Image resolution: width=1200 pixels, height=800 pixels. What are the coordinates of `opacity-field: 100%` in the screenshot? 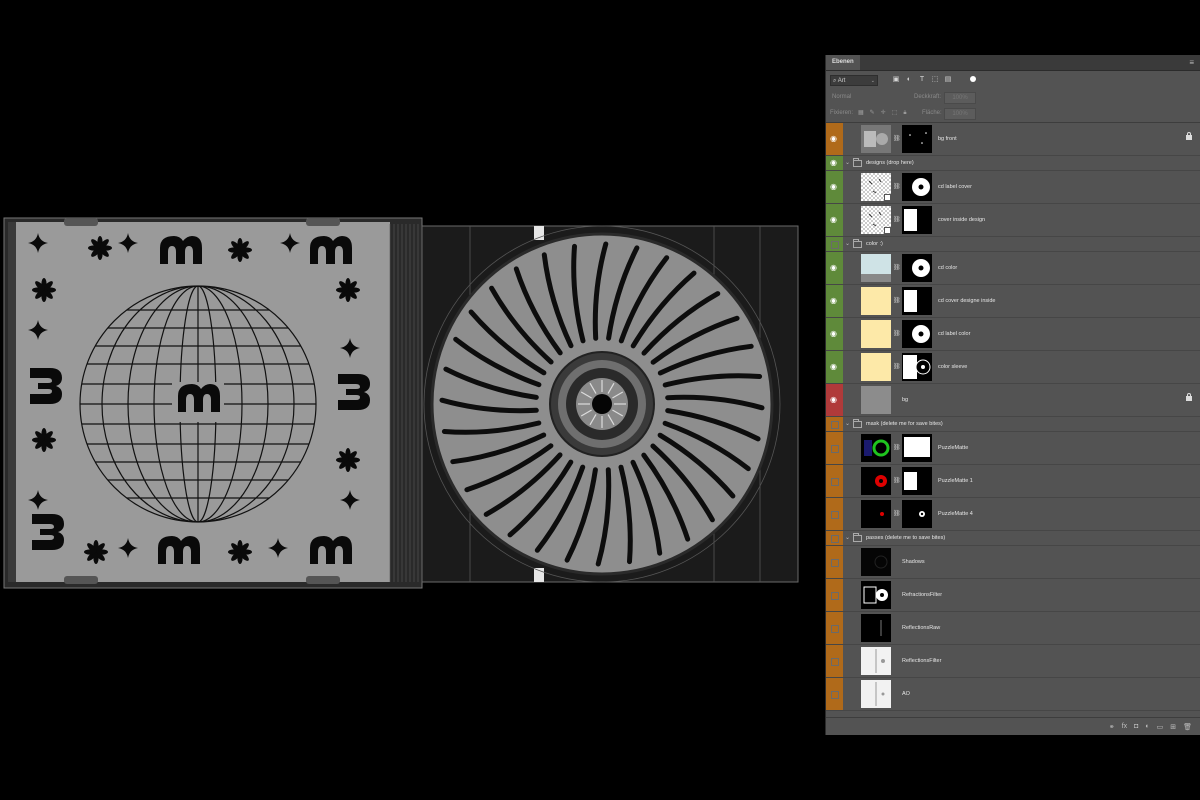 It's located at (960, 98).